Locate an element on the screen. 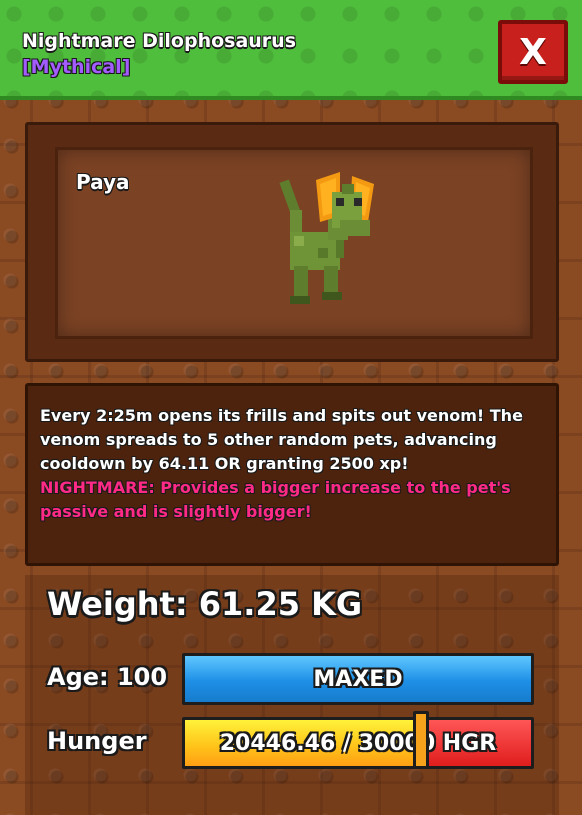 The width and height of the screenshot is (582, 815). hunger-bar-text: 20446.46 / 30000 HGR is located at coordinates (358, 743).